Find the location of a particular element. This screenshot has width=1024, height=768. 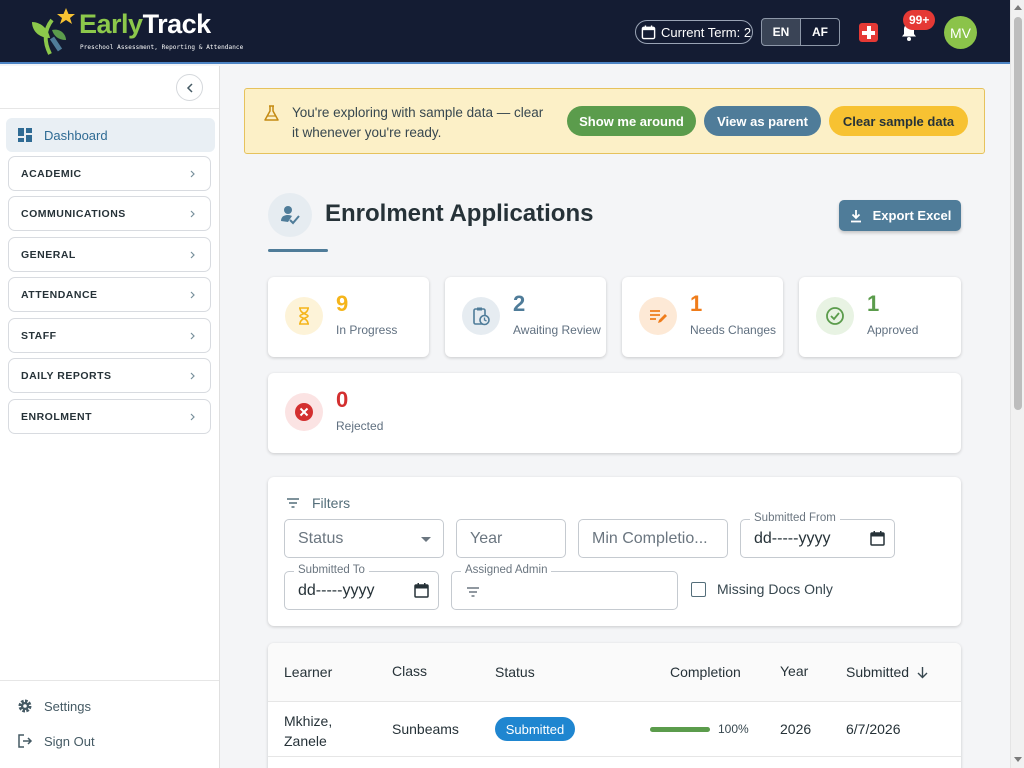

language-af-button: AF is located at coordinates (820, 32).